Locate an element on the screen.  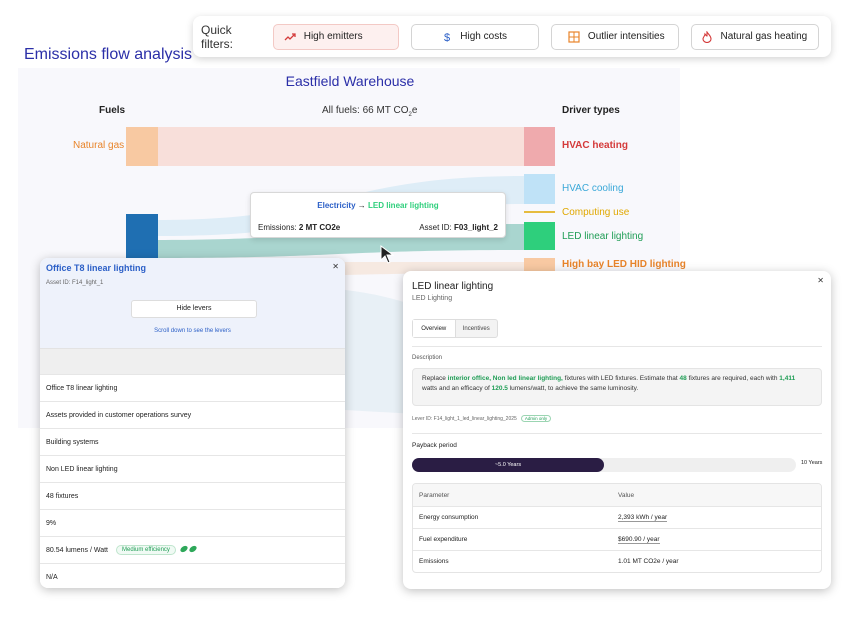
asset-panel-title: Office T8 linear lighting is located at coordinates (96, 268).